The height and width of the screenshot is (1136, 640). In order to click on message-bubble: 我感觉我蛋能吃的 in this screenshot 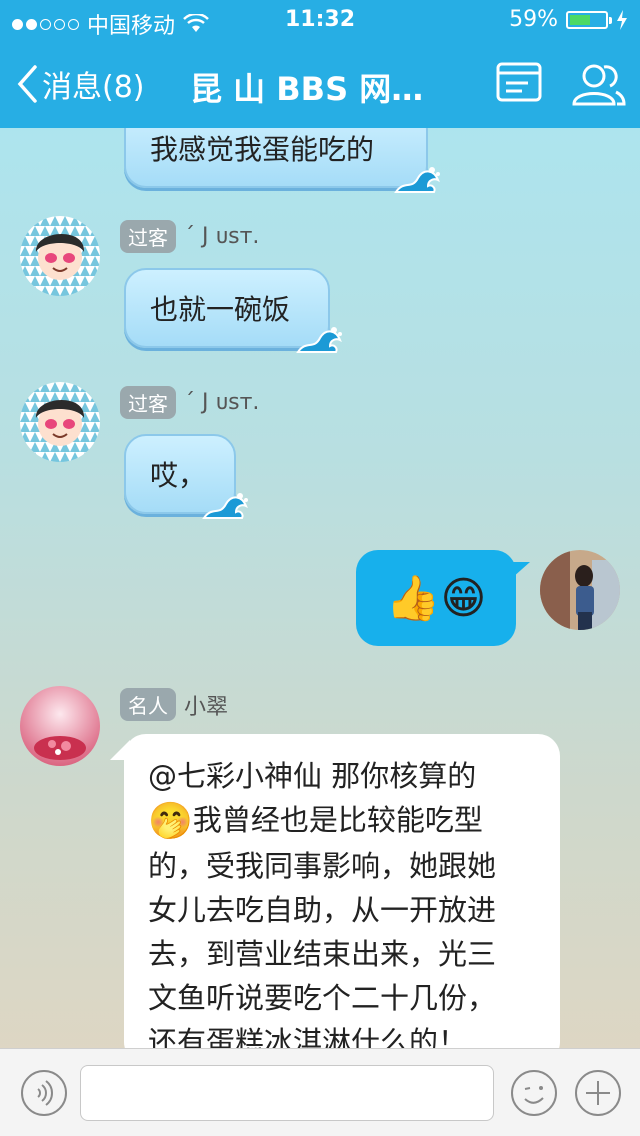, I will do `click(282, 160)`.